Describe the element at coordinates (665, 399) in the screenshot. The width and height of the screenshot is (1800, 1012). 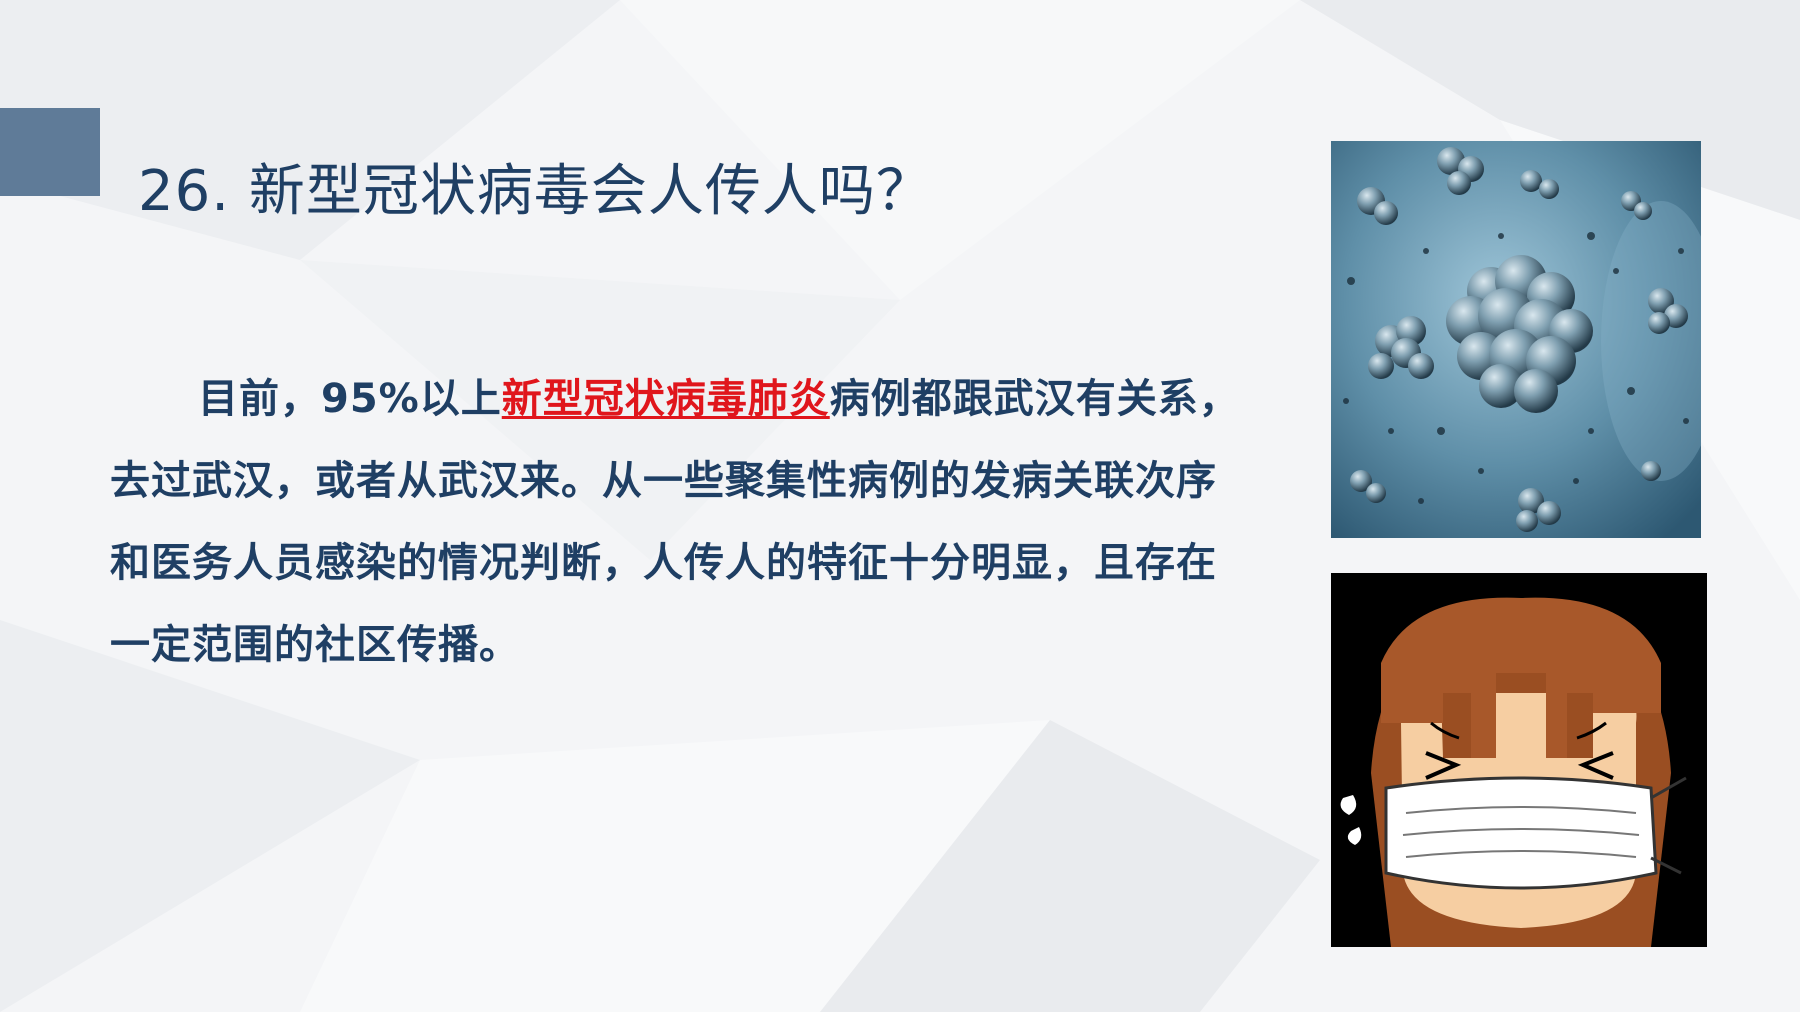
I see `highlighted-term: 新型冠状病毒肺炎` at that location.